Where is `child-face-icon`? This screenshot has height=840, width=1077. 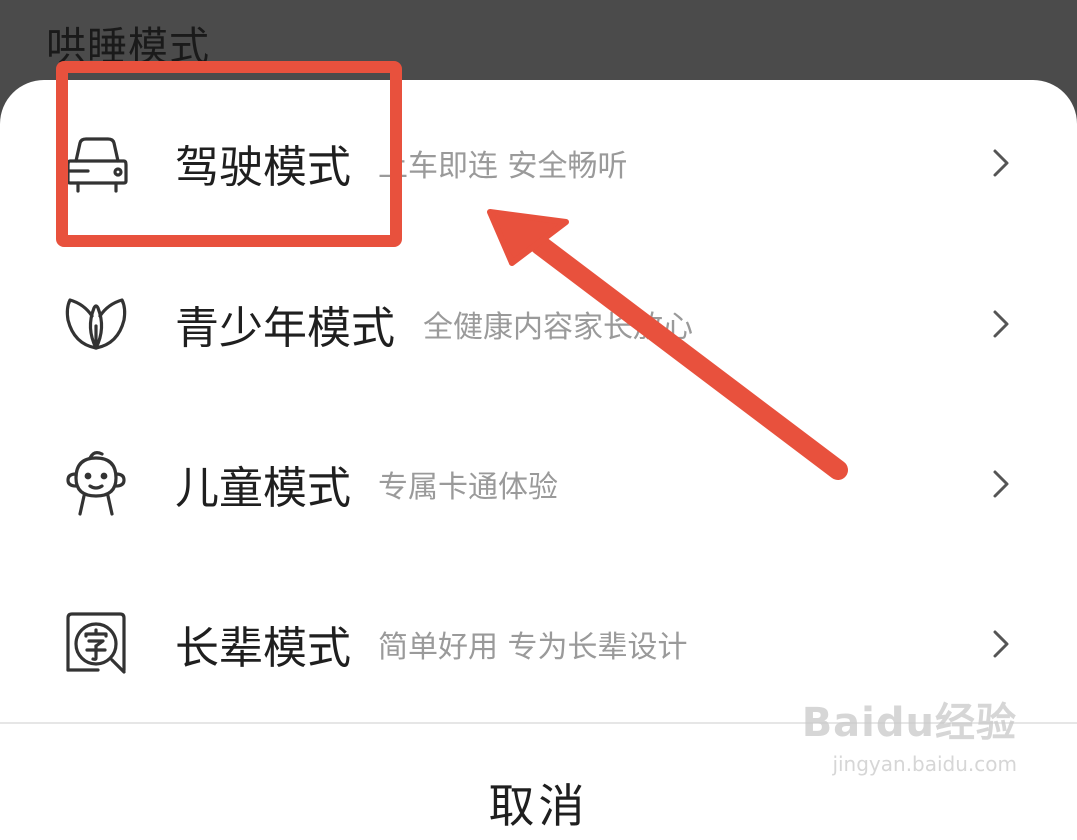
child-face-icon is located at coordinates (96, 484).